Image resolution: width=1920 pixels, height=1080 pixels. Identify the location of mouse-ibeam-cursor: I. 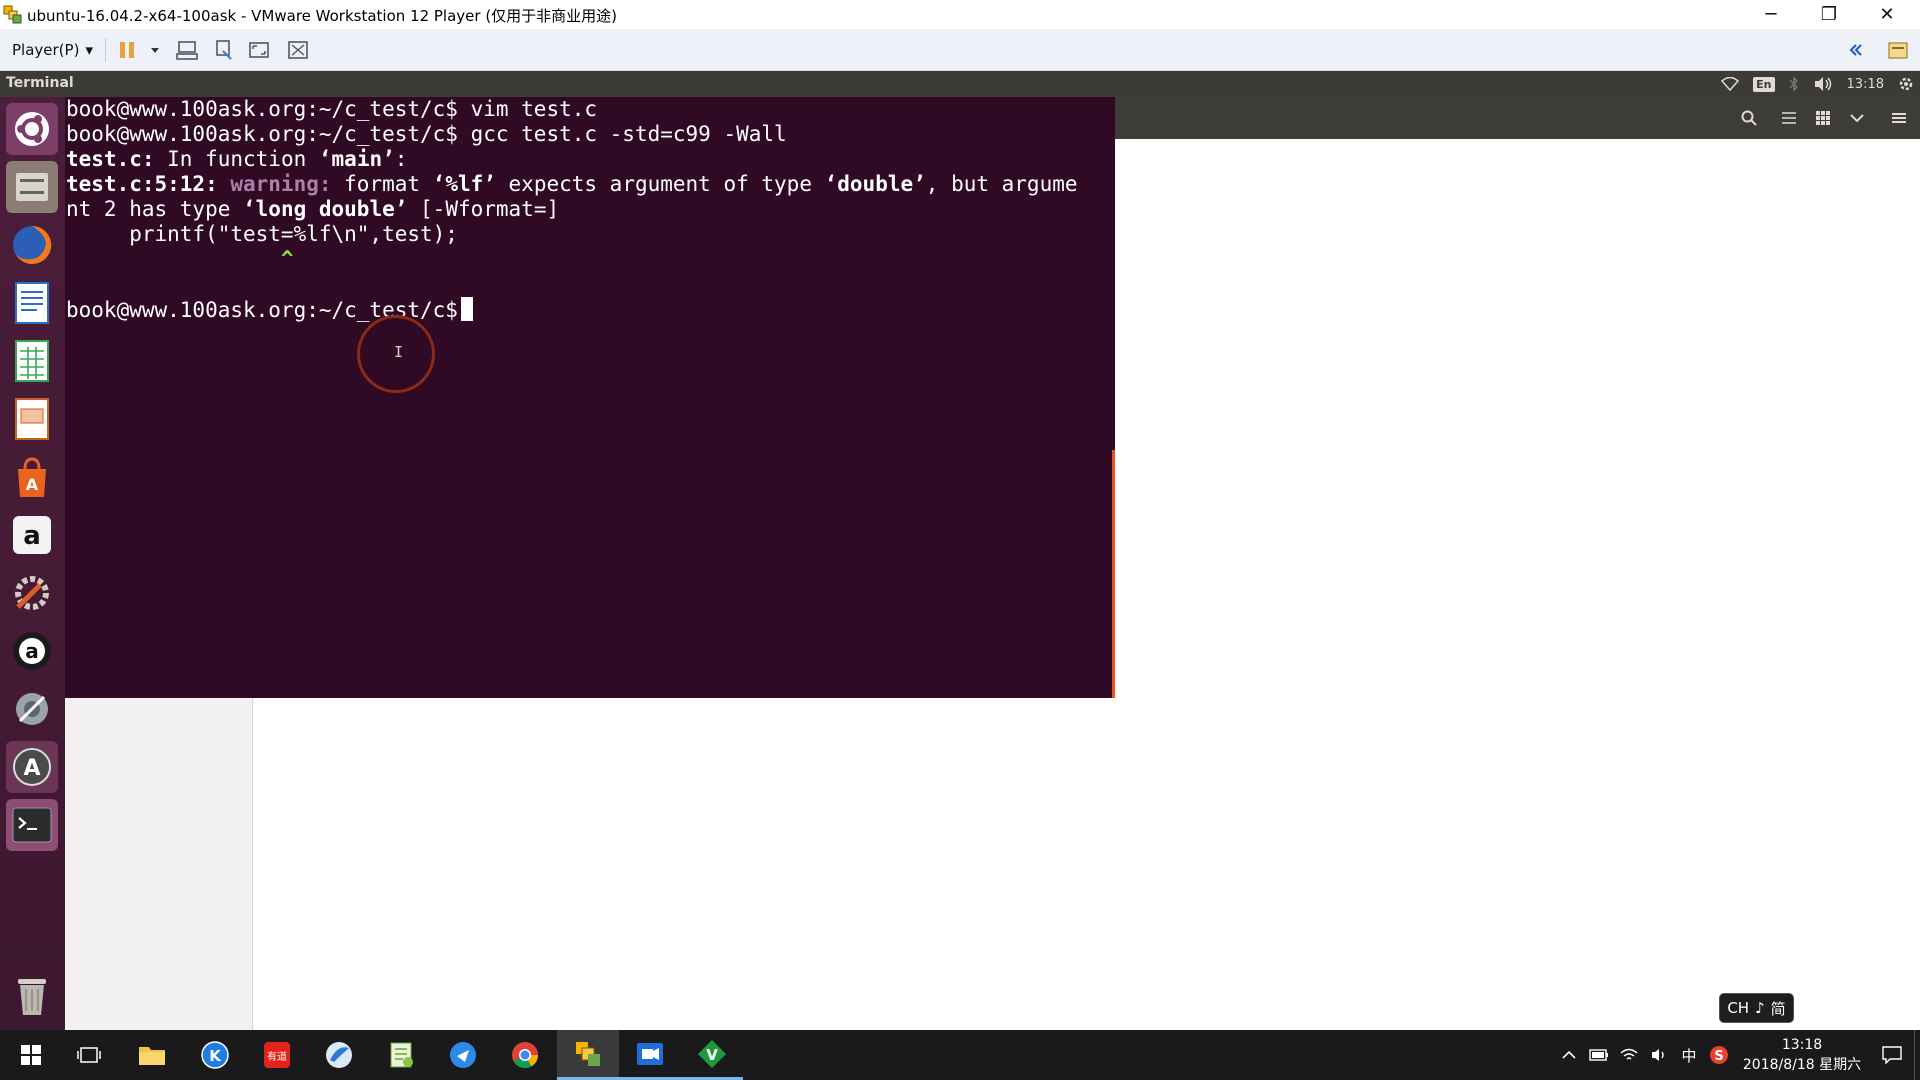
(399, 352).